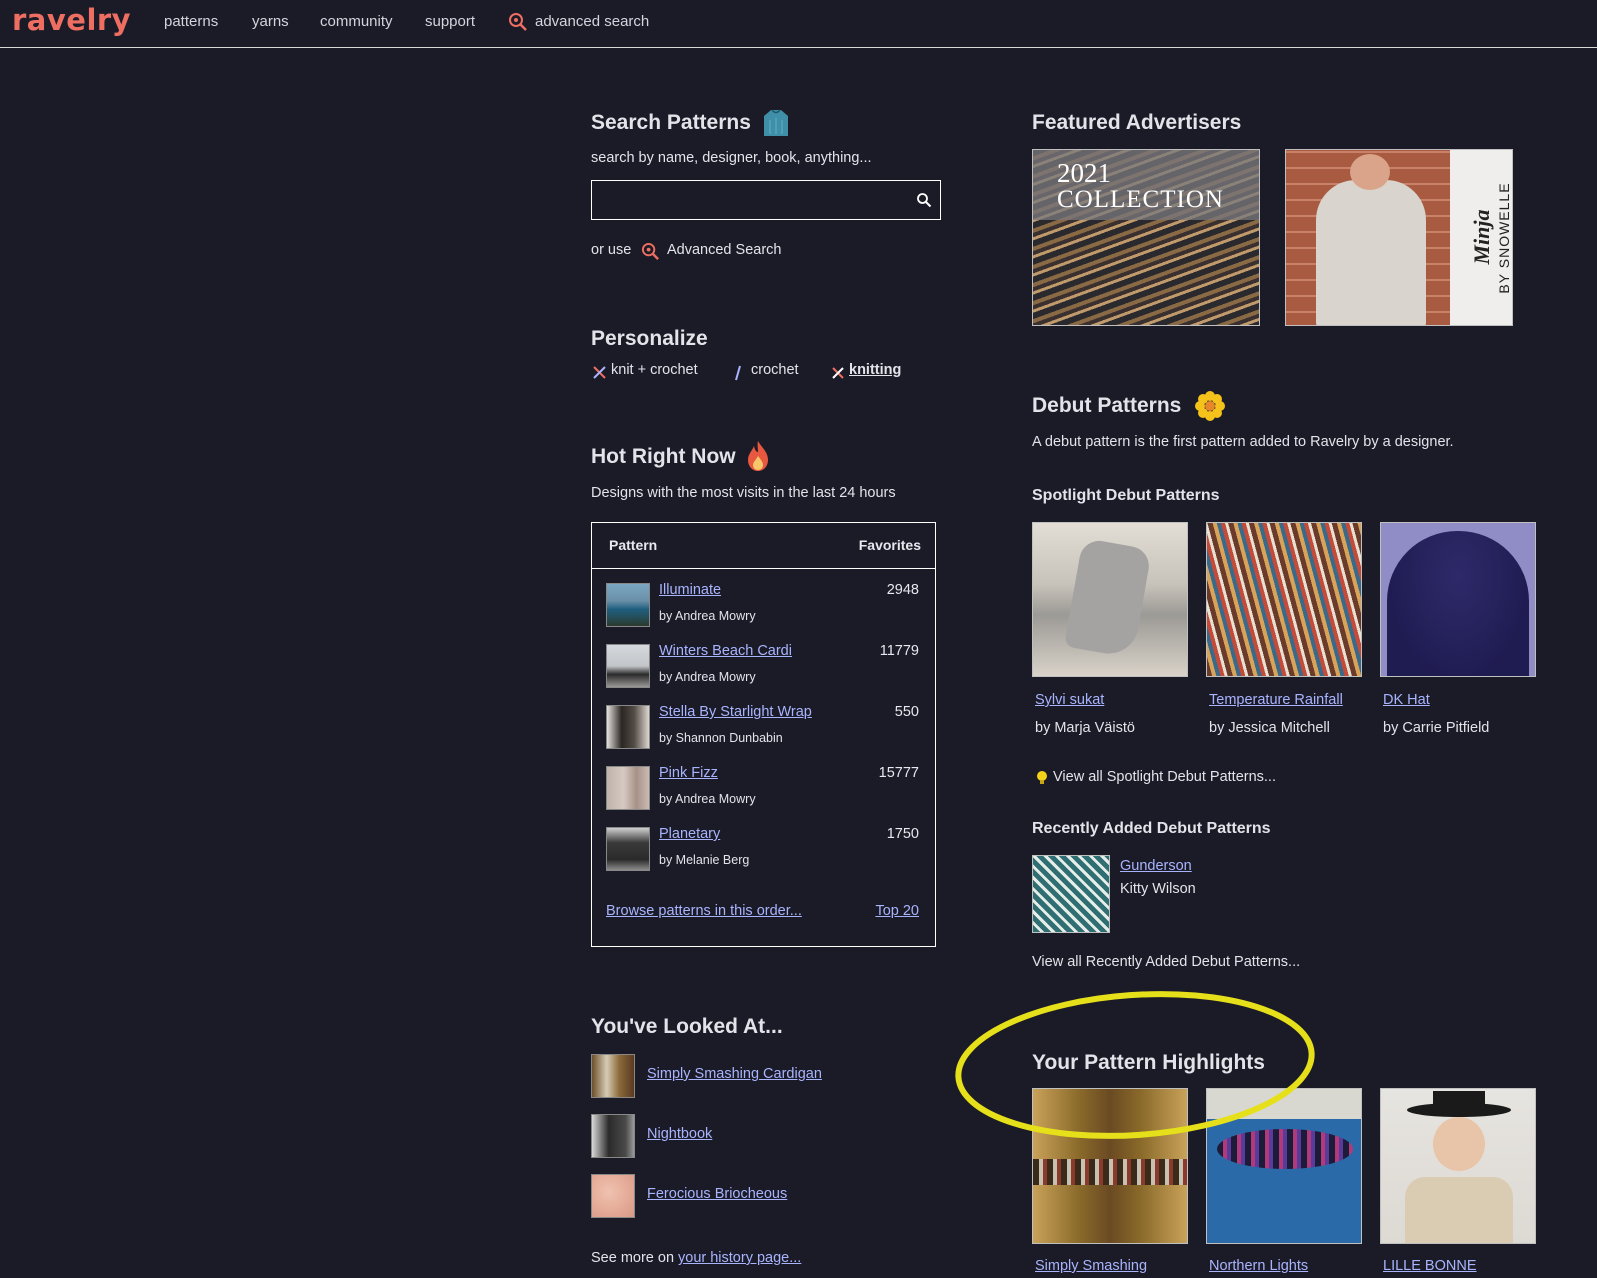  I want to click on spotlight-designer: by Carrie Pitfield, so click(1436, 728).